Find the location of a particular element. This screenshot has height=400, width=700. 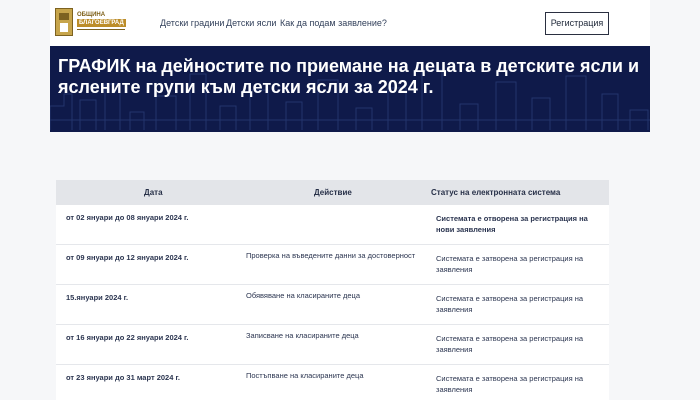

col-status: Статус на електронната система is located at coordinates (496, 192).